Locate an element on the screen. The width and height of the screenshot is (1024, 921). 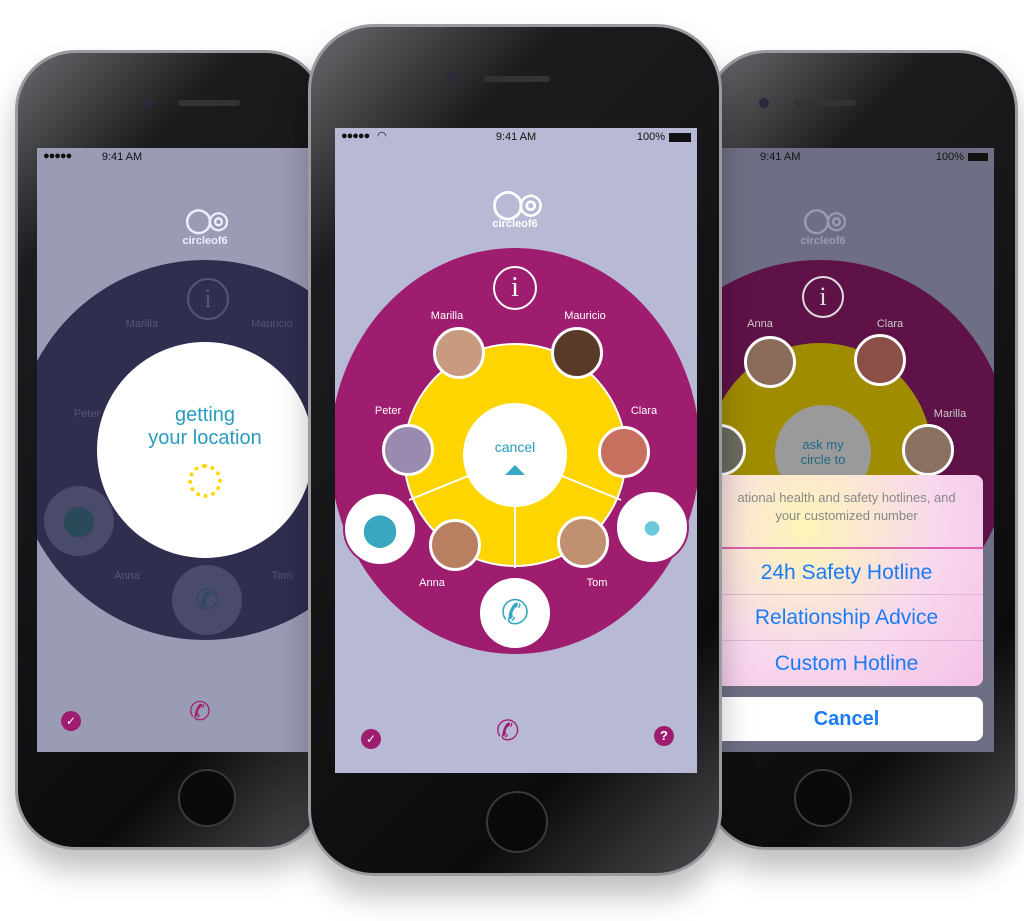
avatar-peter is located at coordinates (408, 450).